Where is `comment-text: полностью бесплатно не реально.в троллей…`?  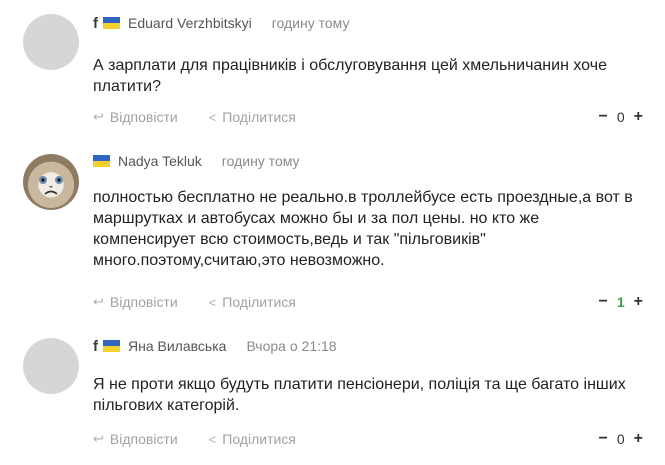
comment-text: полностью бесплатно не реально.в троллей… is located at coordinates (363, 229).